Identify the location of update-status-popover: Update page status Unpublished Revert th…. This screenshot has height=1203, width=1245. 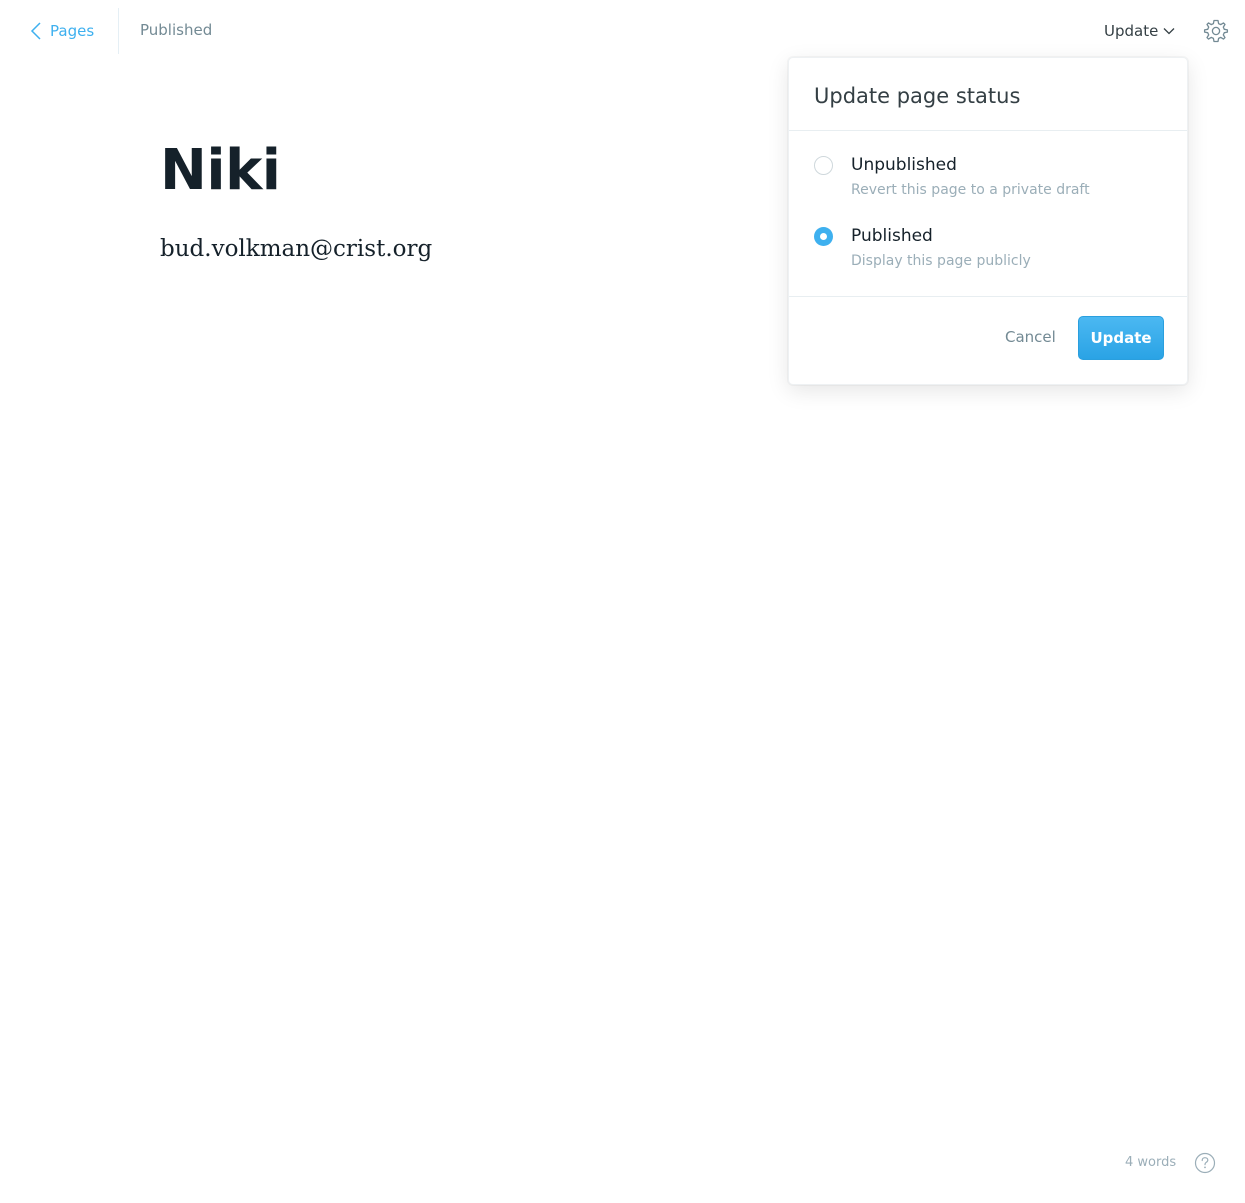
(988, 221).